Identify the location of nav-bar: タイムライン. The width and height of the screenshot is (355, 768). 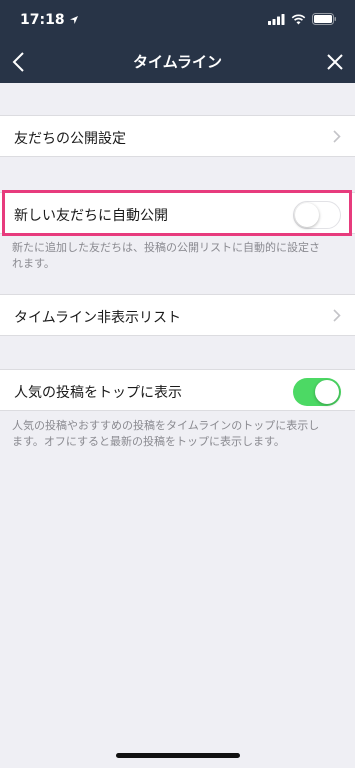
(177, 61).